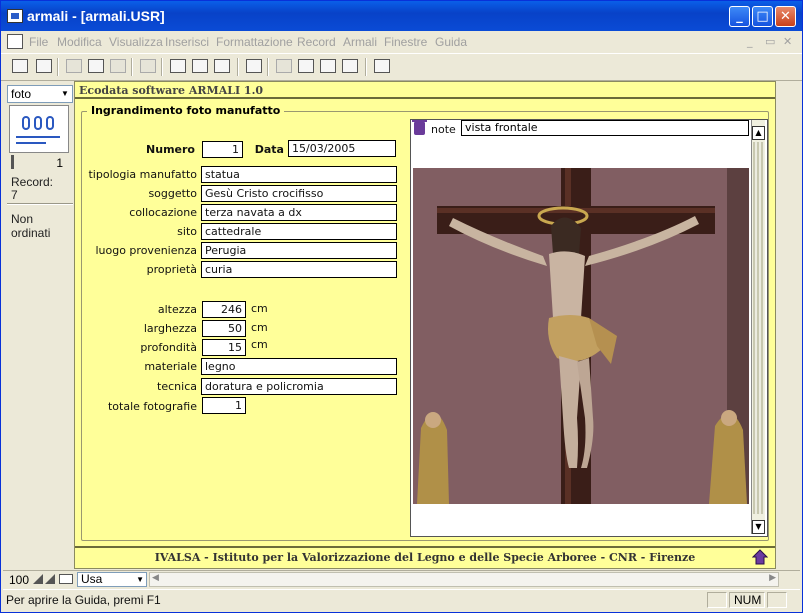 Image resolution: width=803 pixels, height=613 pixels. I want to click on scrollbar-thumb, so click(758, 328).